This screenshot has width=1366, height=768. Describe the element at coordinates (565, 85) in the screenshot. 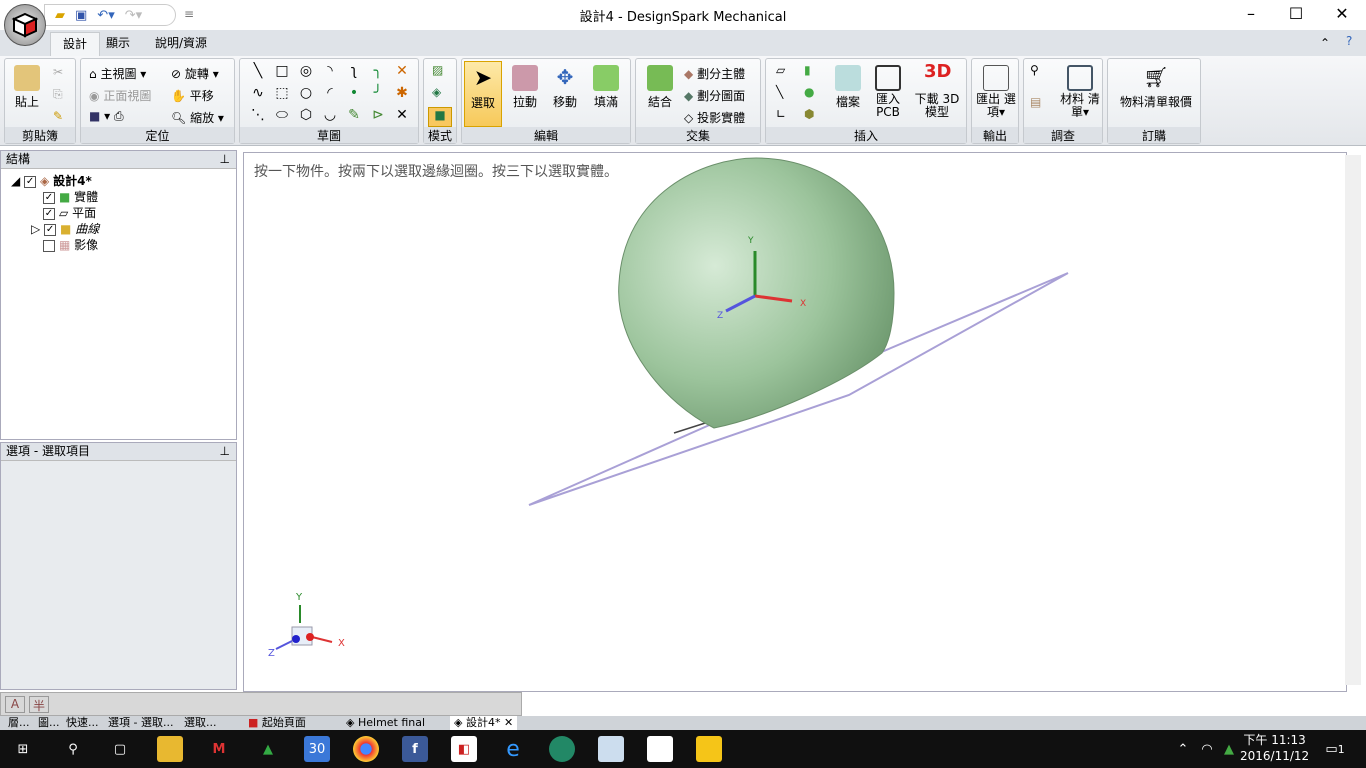

I see `move-button: ✥ 移動` at that location.